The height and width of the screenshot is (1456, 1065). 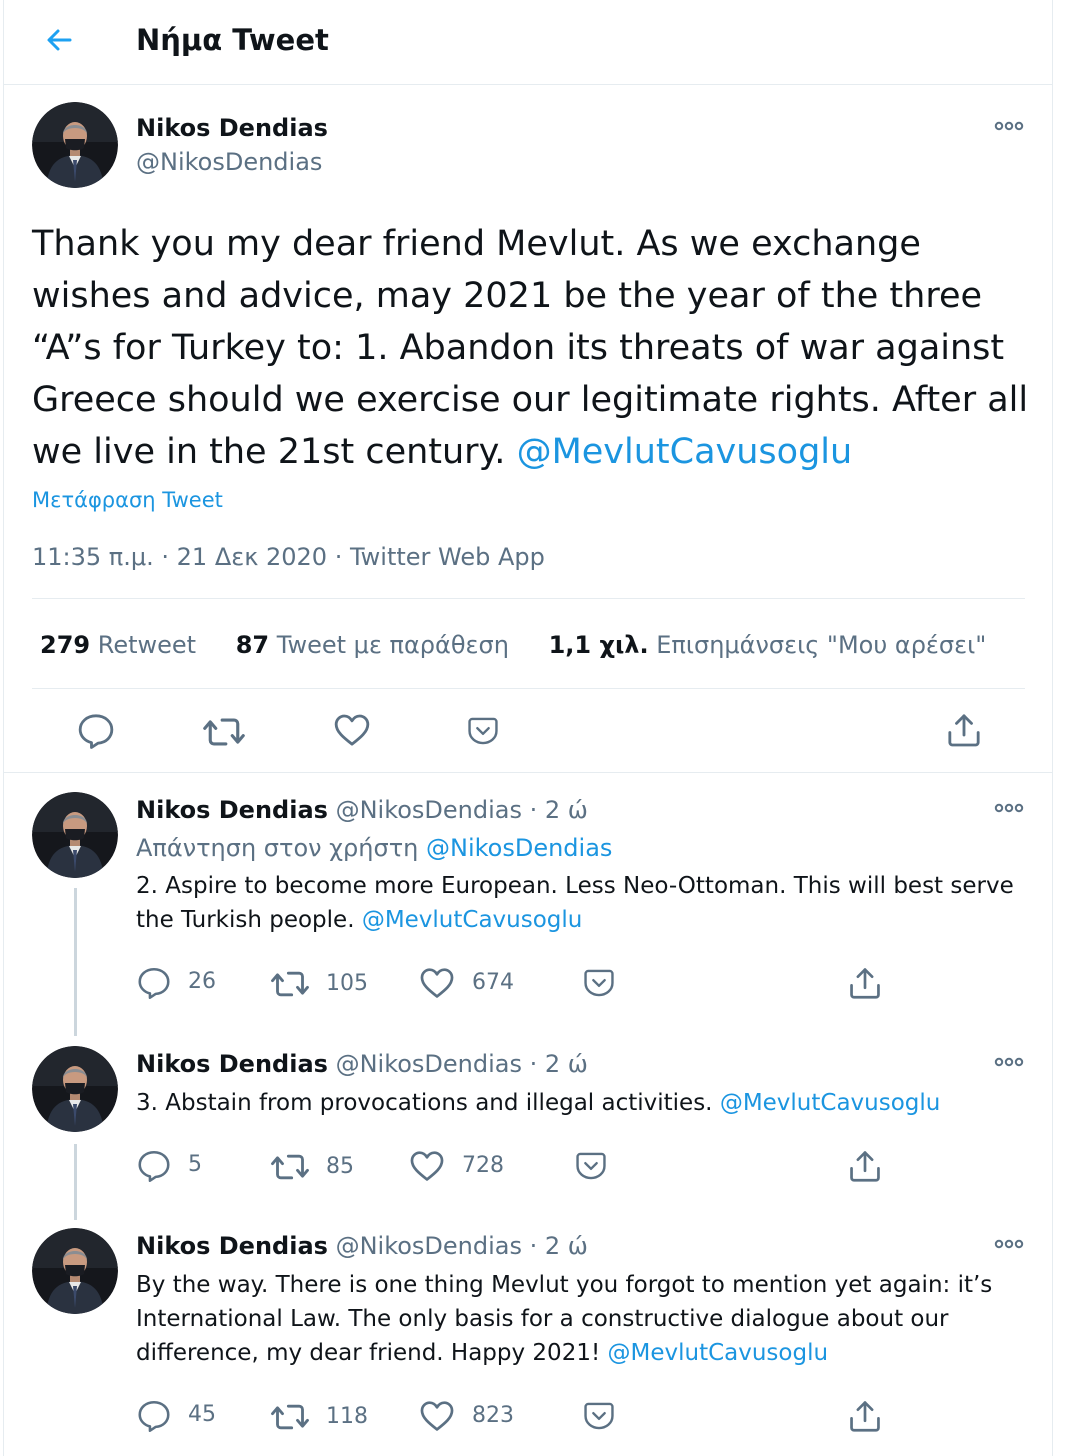 What do you see at coordinates (466, 983) in the screenshot?
I see `like-action: 674` at bounding box center [466, 983].